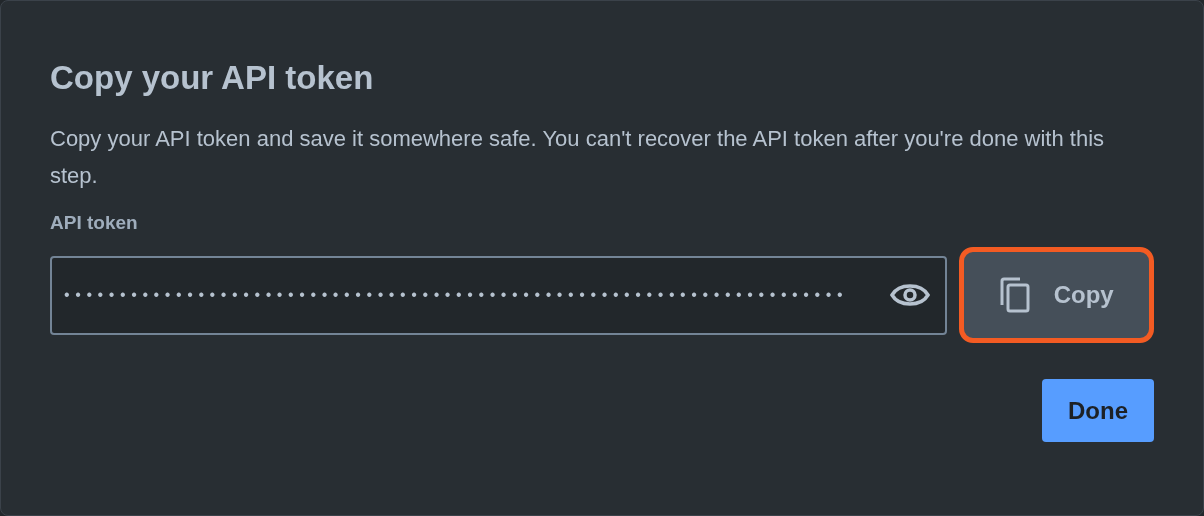 This screenshot has width=1204, height=516. I want to click on dialog-description: Copy your API token and save it somewhere safe. You can't recover the API token after you're done with this step., so click(577, 157).